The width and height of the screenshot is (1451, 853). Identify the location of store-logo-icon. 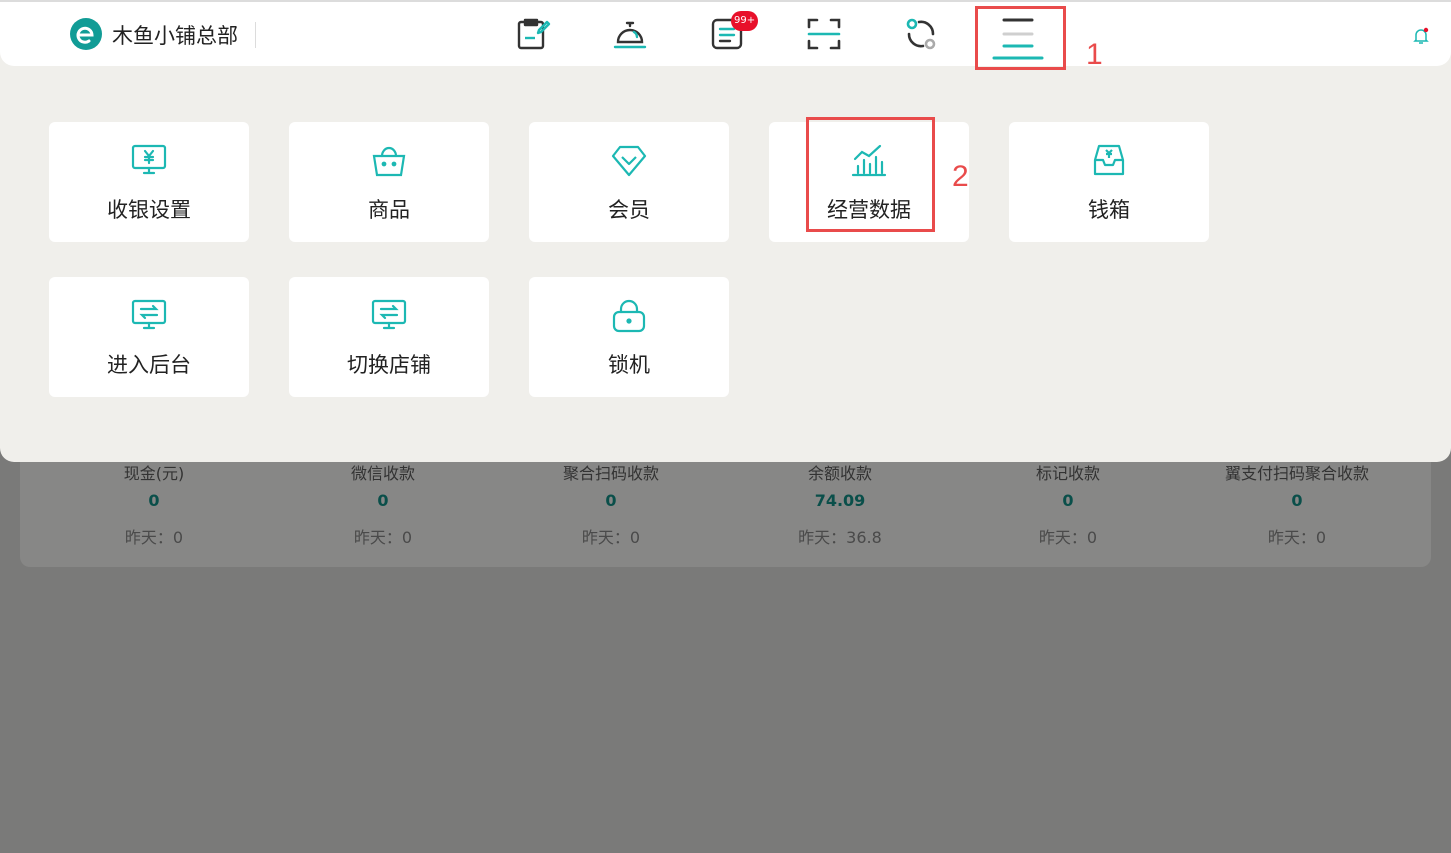
(86, 34).